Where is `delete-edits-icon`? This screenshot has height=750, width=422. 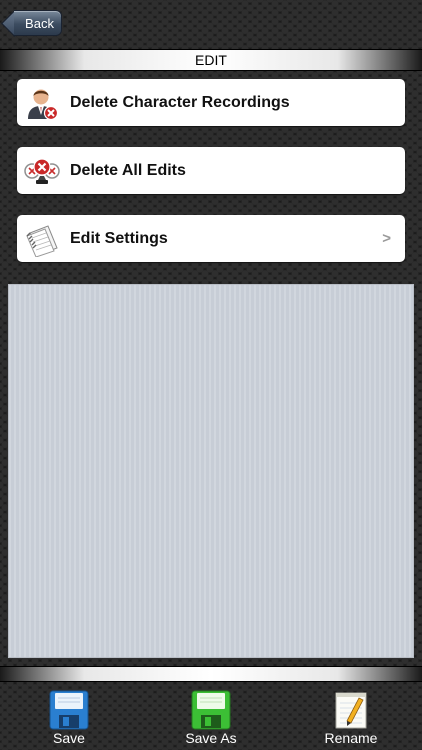 delete-edits-icon is located at coordinates (42, 171).